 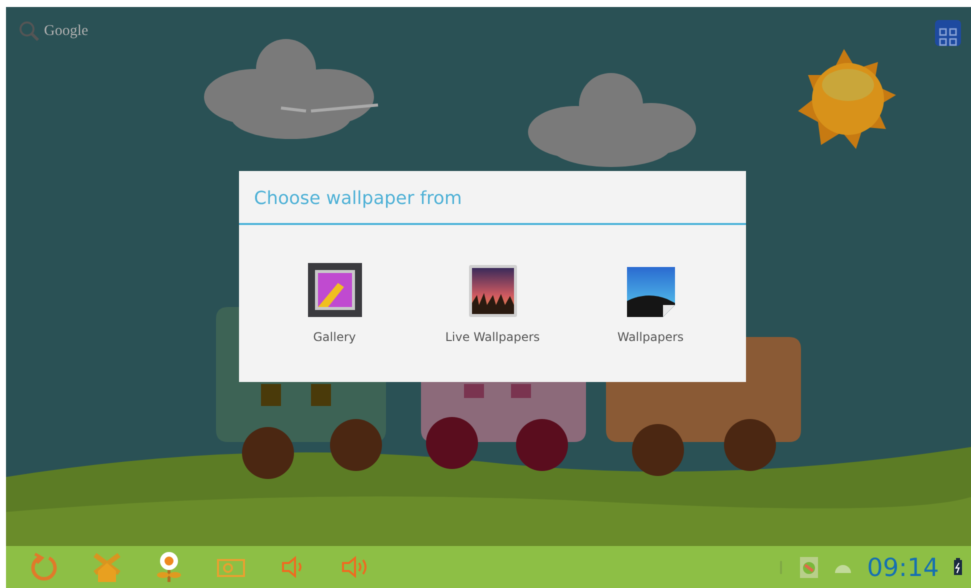 I want to click on flower-icon, so click(x=169, y=567).